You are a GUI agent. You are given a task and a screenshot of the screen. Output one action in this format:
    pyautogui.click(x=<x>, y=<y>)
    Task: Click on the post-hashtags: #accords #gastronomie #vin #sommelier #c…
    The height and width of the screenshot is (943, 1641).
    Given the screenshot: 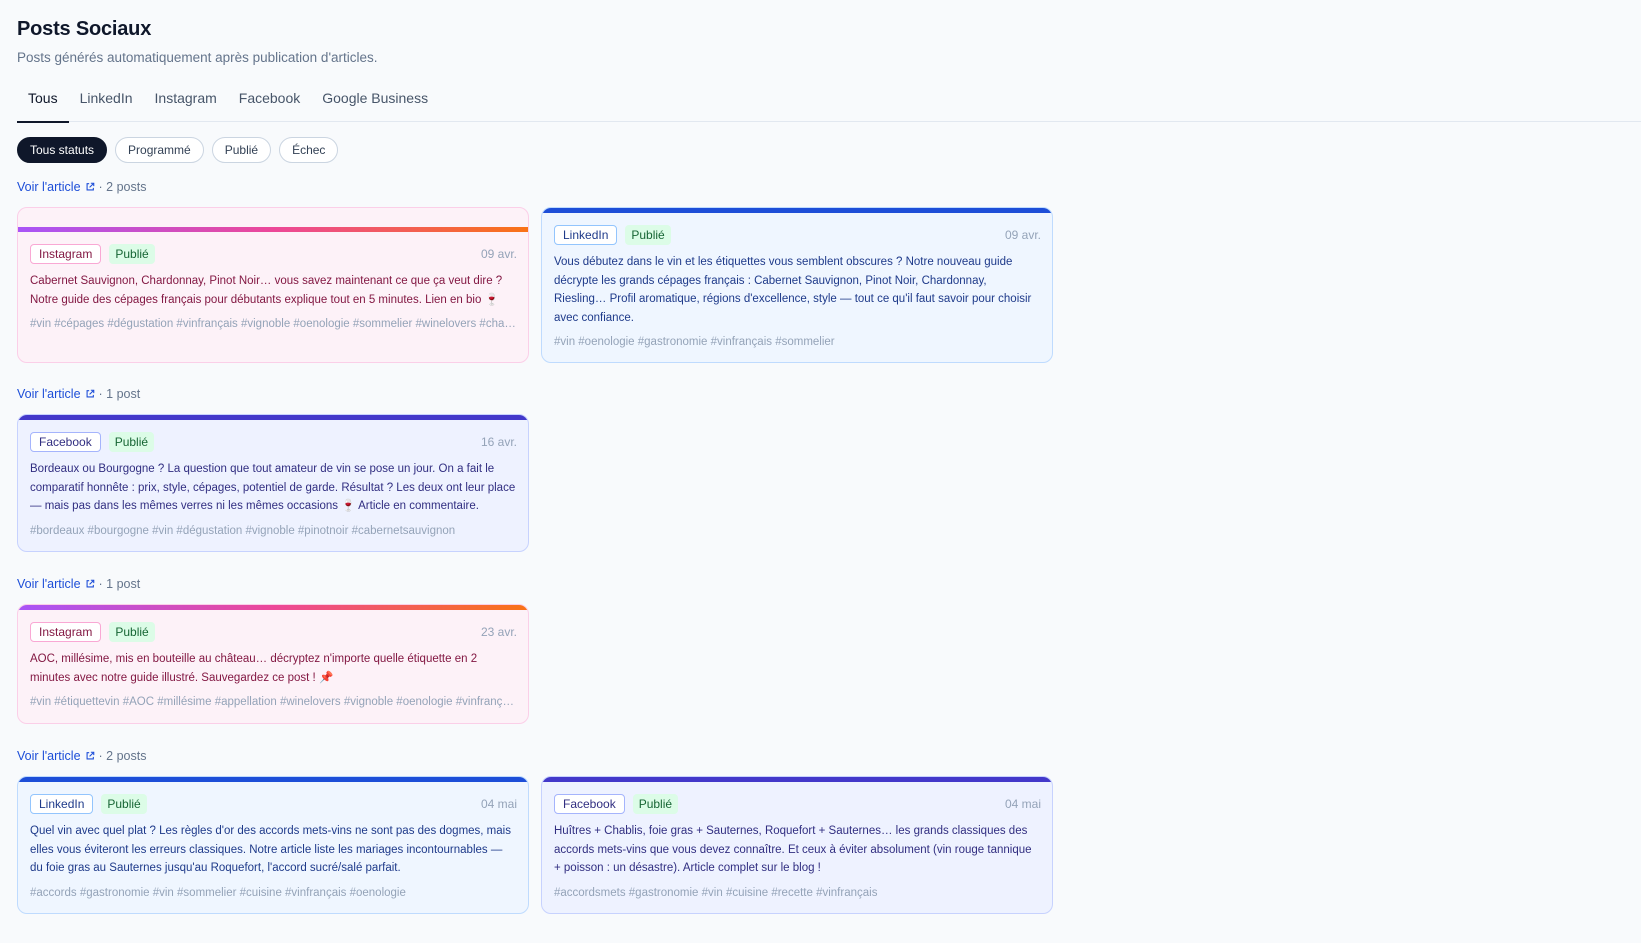 What is the action you would take?
    pyautogui.click(x=218, y=892)
    